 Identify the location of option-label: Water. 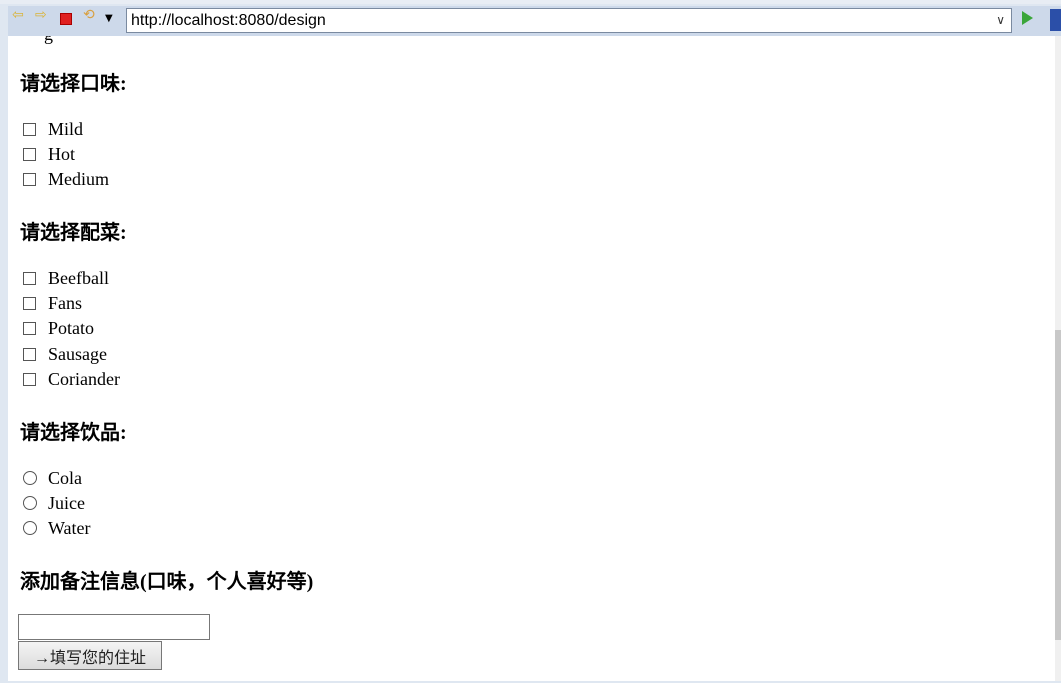
(69, 528).